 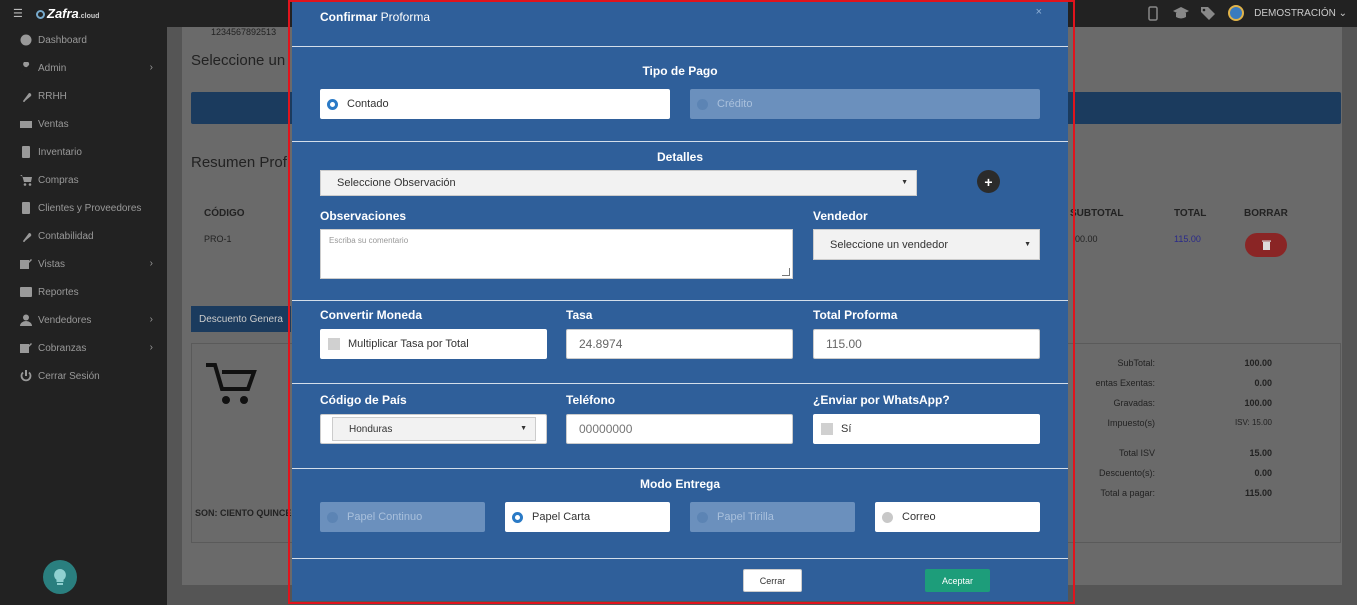 I want to click on sidebar-item-contabilidad: Contabilidad, so click(x=83, y=236).